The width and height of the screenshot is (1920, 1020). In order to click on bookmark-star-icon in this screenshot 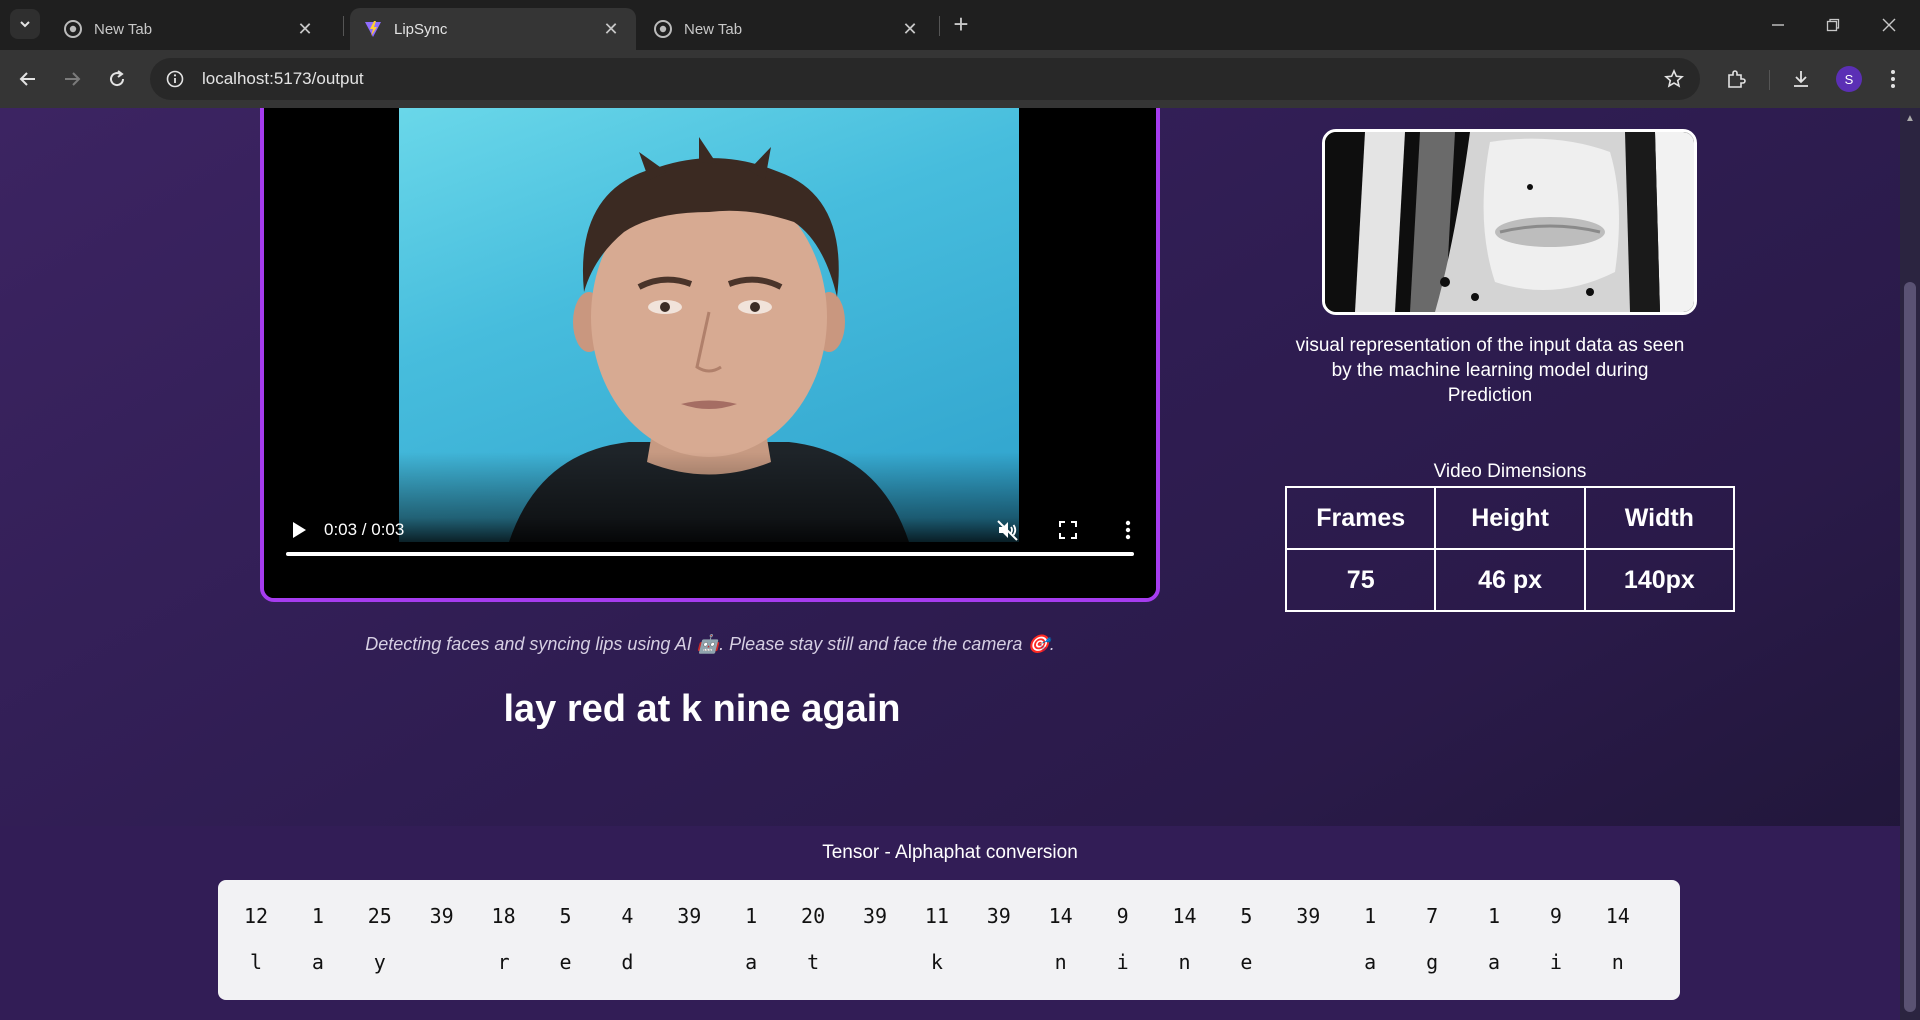, I will do `click(1674, 79)`.